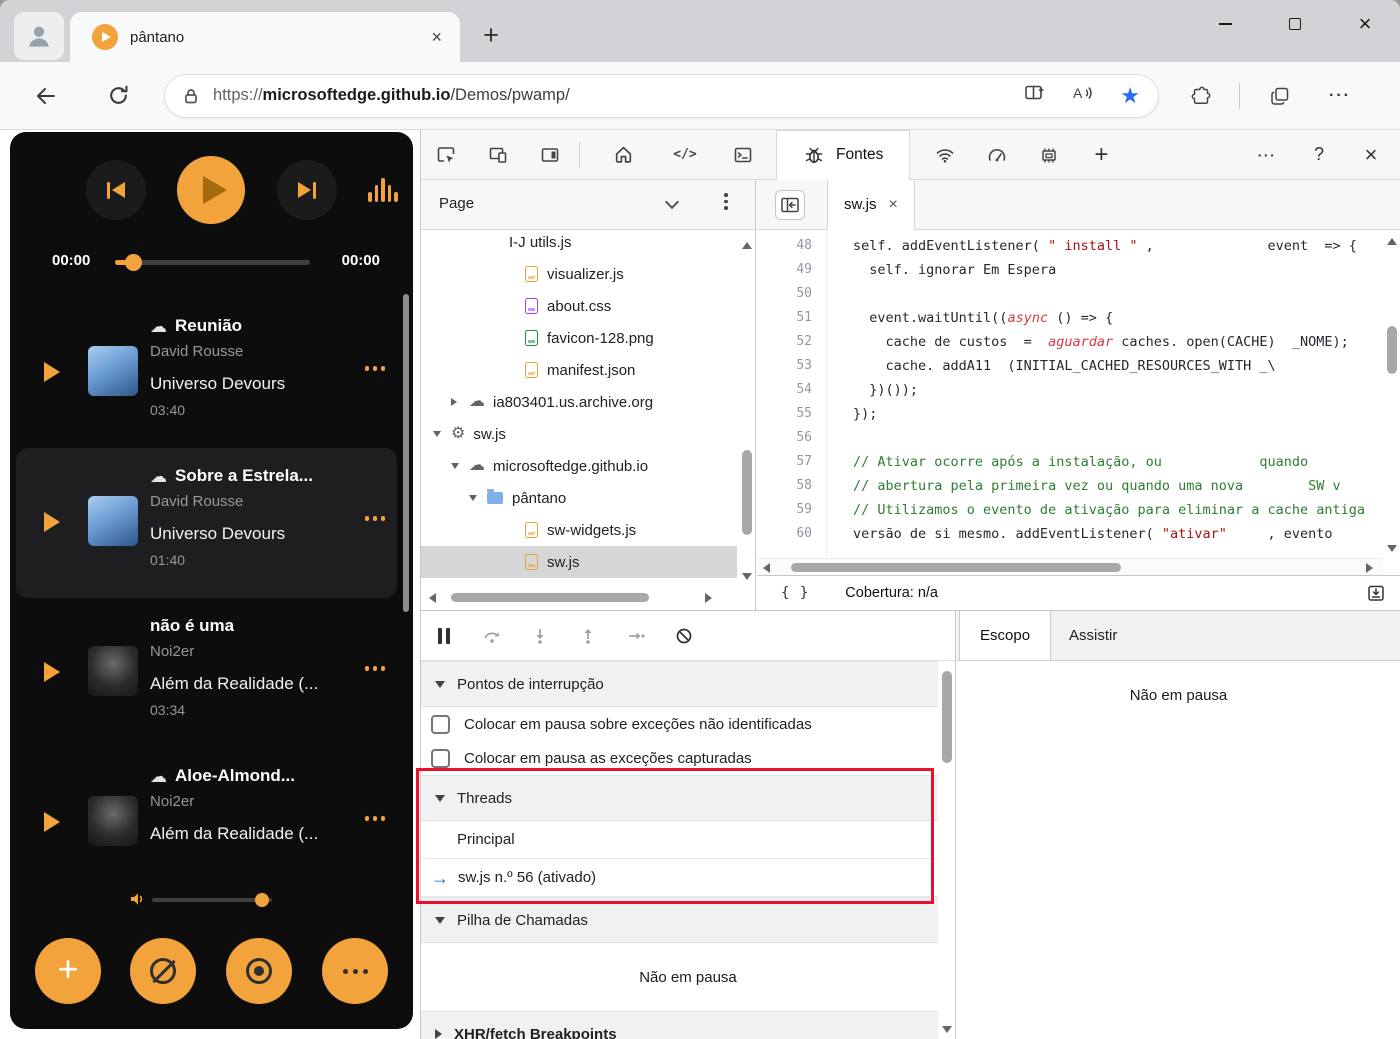  What do you see at coordinates (688, 840) in the screenshot?
I see `thread-item-main: Principal` at bounding box center [688, 840].